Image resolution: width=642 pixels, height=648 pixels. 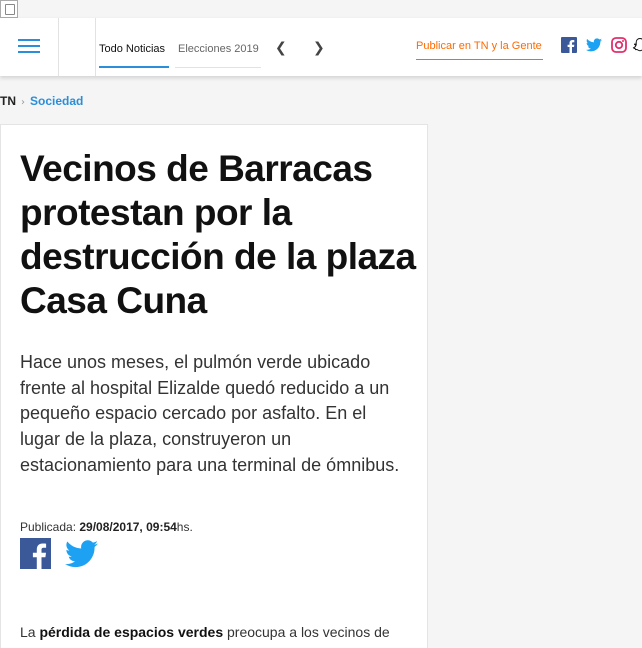 What do you see at coordinates (30, 632) in the screenshot?
I see `body-intro: La` at bounding box center [30, 632].